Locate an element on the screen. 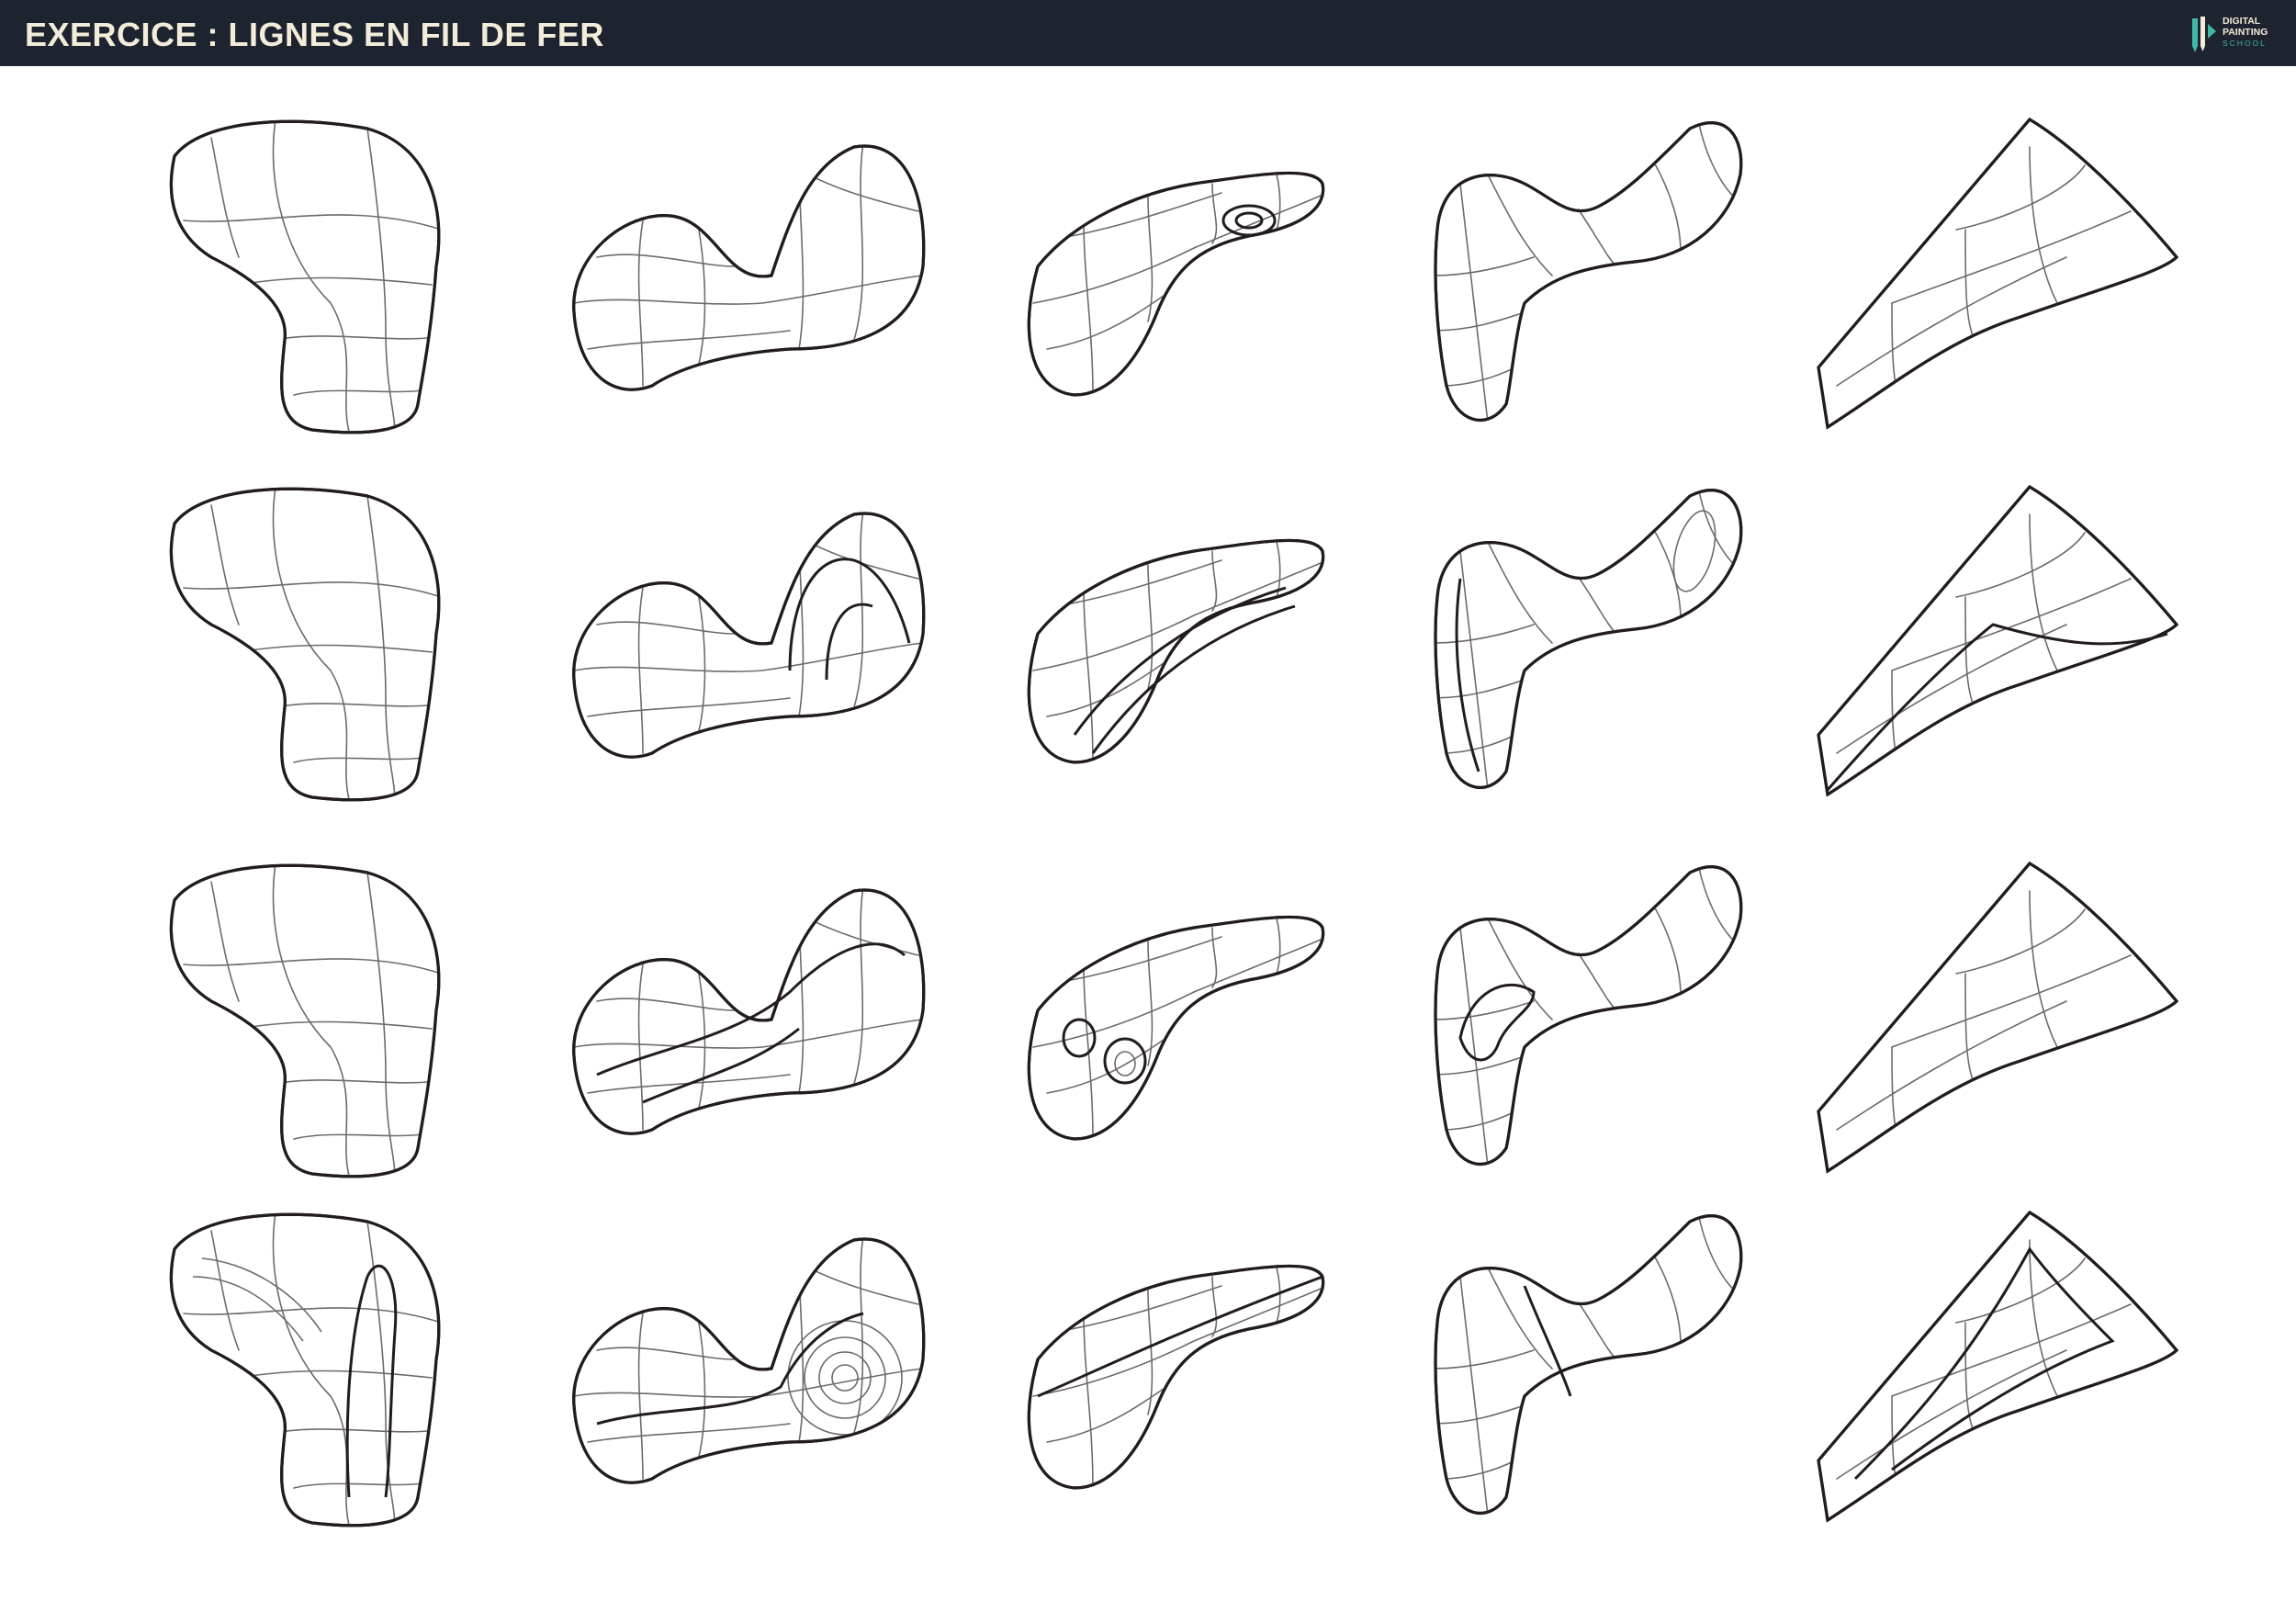 This screenshot has width=2296, height=1623. wireframe-bean-r3 is located at coordinates (1176, 1028).